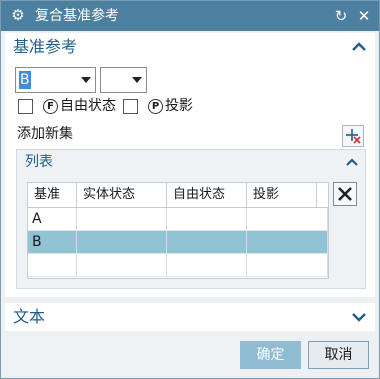 Image resolution: width=380 pixels, height=379 pixels. Describe the element at coordinates (270, 355) in the screenshot. I see `ok-button: 确定` at that location.